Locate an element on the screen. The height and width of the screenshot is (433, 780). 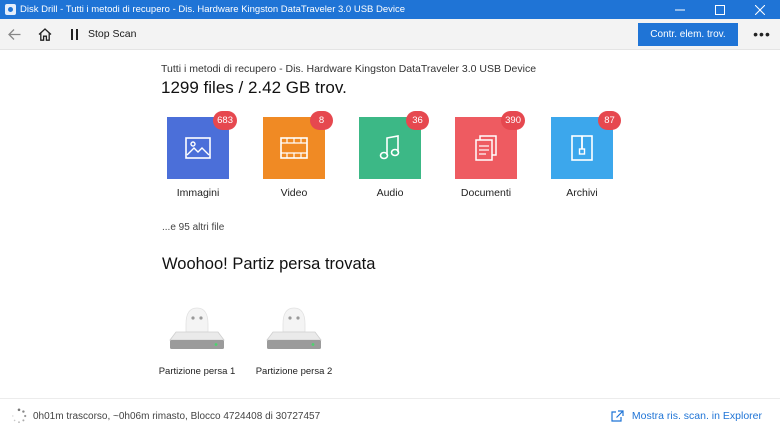
maximize-icon is located at coordinates (720, 9).